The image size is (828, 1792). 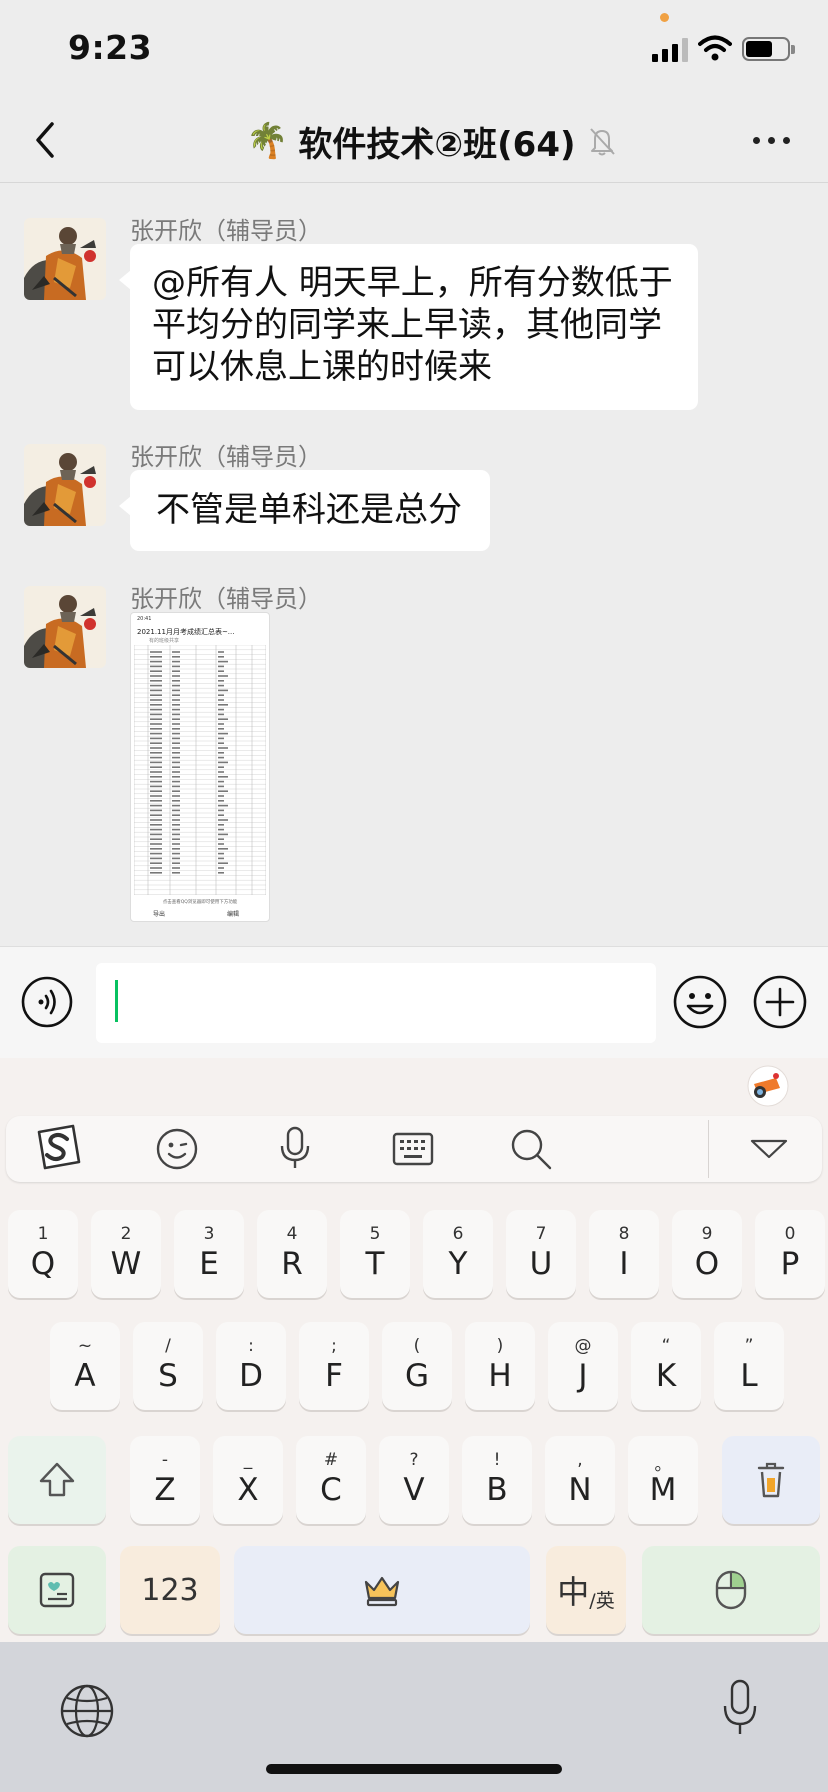 I want to click on key-g: (G, so click(x=417, y=1366).